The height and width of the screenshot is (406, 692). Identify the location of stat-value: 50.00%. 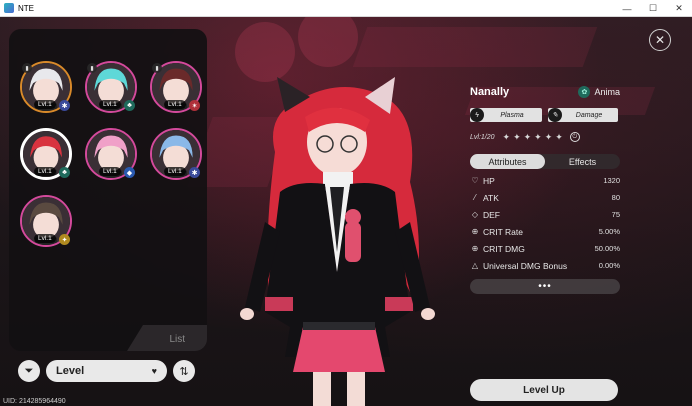
(607, 248).